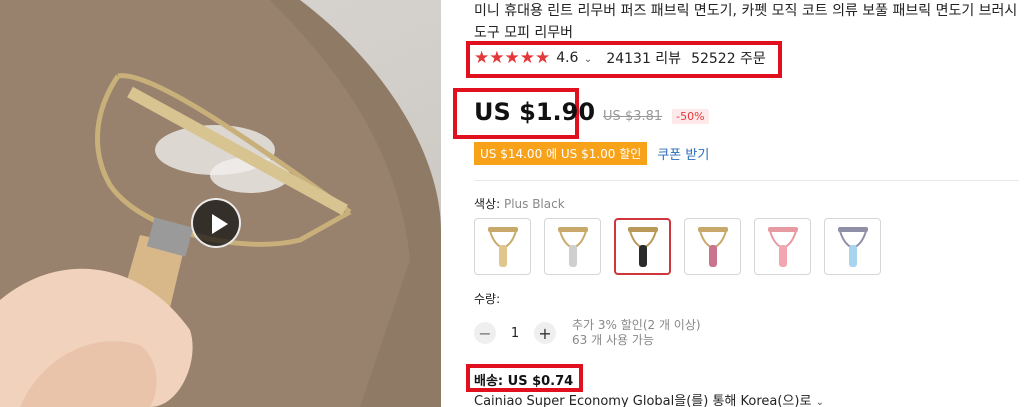 This screenshot has width=1024, height=407. I want to click on color-swatch-plus-black, so click(642, 246).